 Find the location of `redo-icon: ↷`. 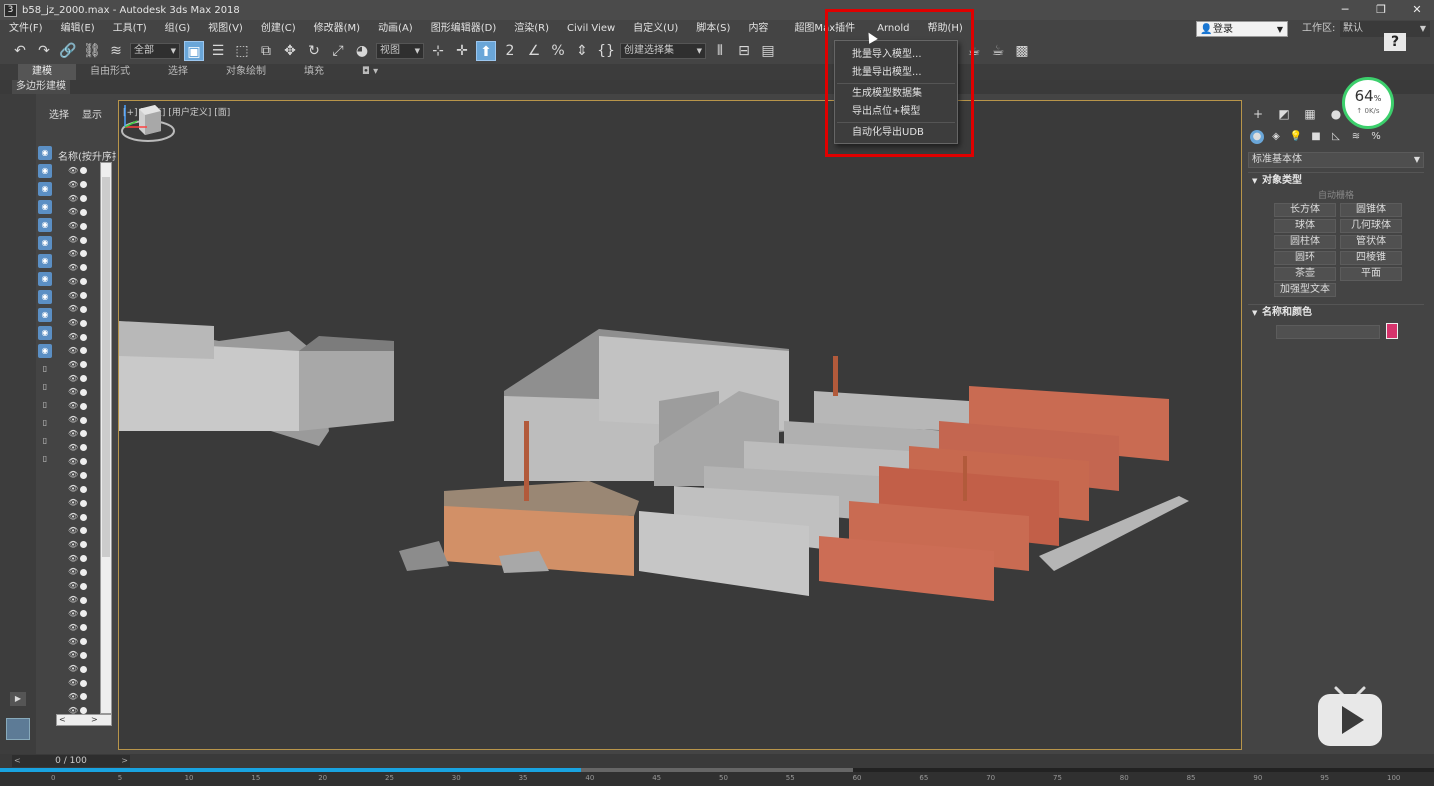

redo-icon: ↷ is located at coordinates (44, 51).